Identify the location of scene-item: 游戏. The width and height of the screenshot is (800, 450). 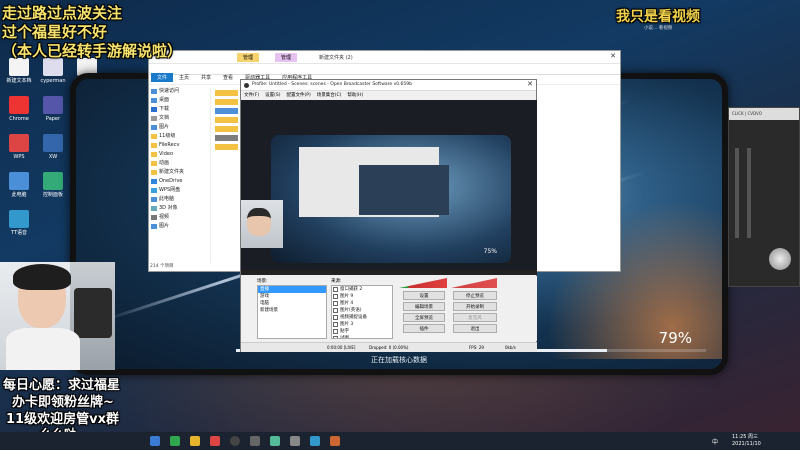
(292, 296).